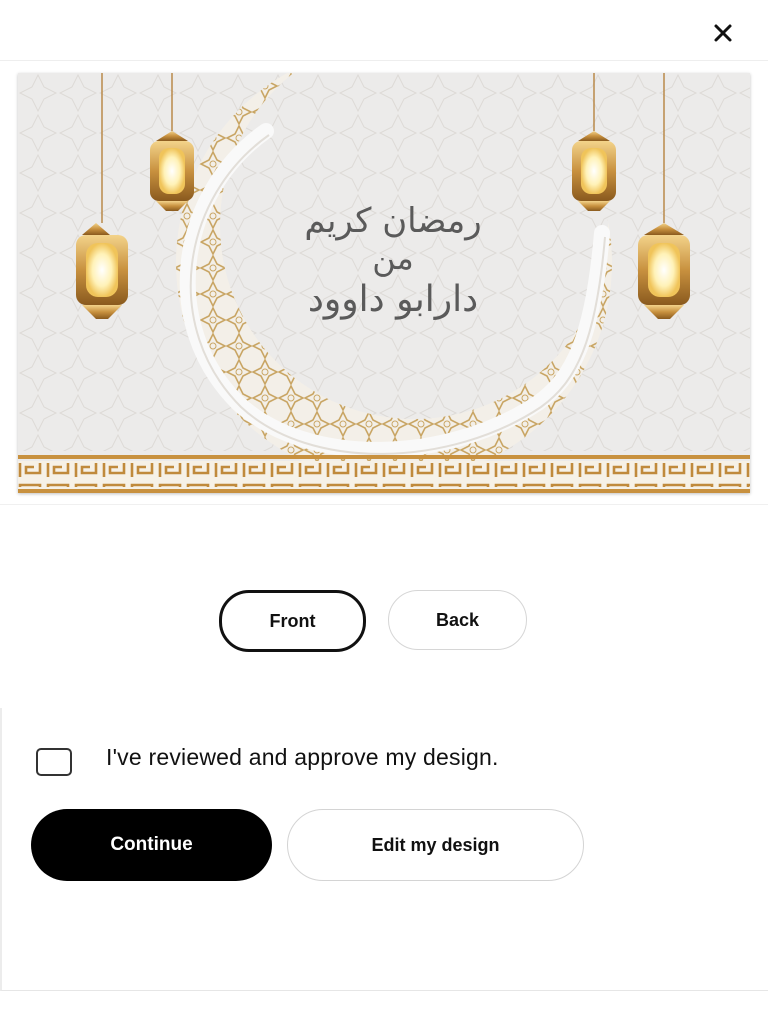 The height and width of the screenshot is (1024, 768). I want to click on continue-button: Continue, so click(151, 845).